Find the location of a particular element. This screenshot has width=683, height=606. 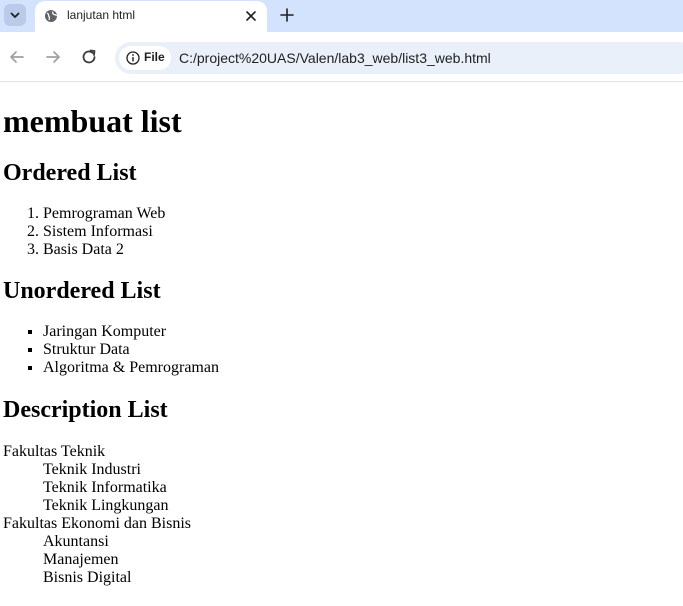

globe-icon is located at coordinates (51, 16).